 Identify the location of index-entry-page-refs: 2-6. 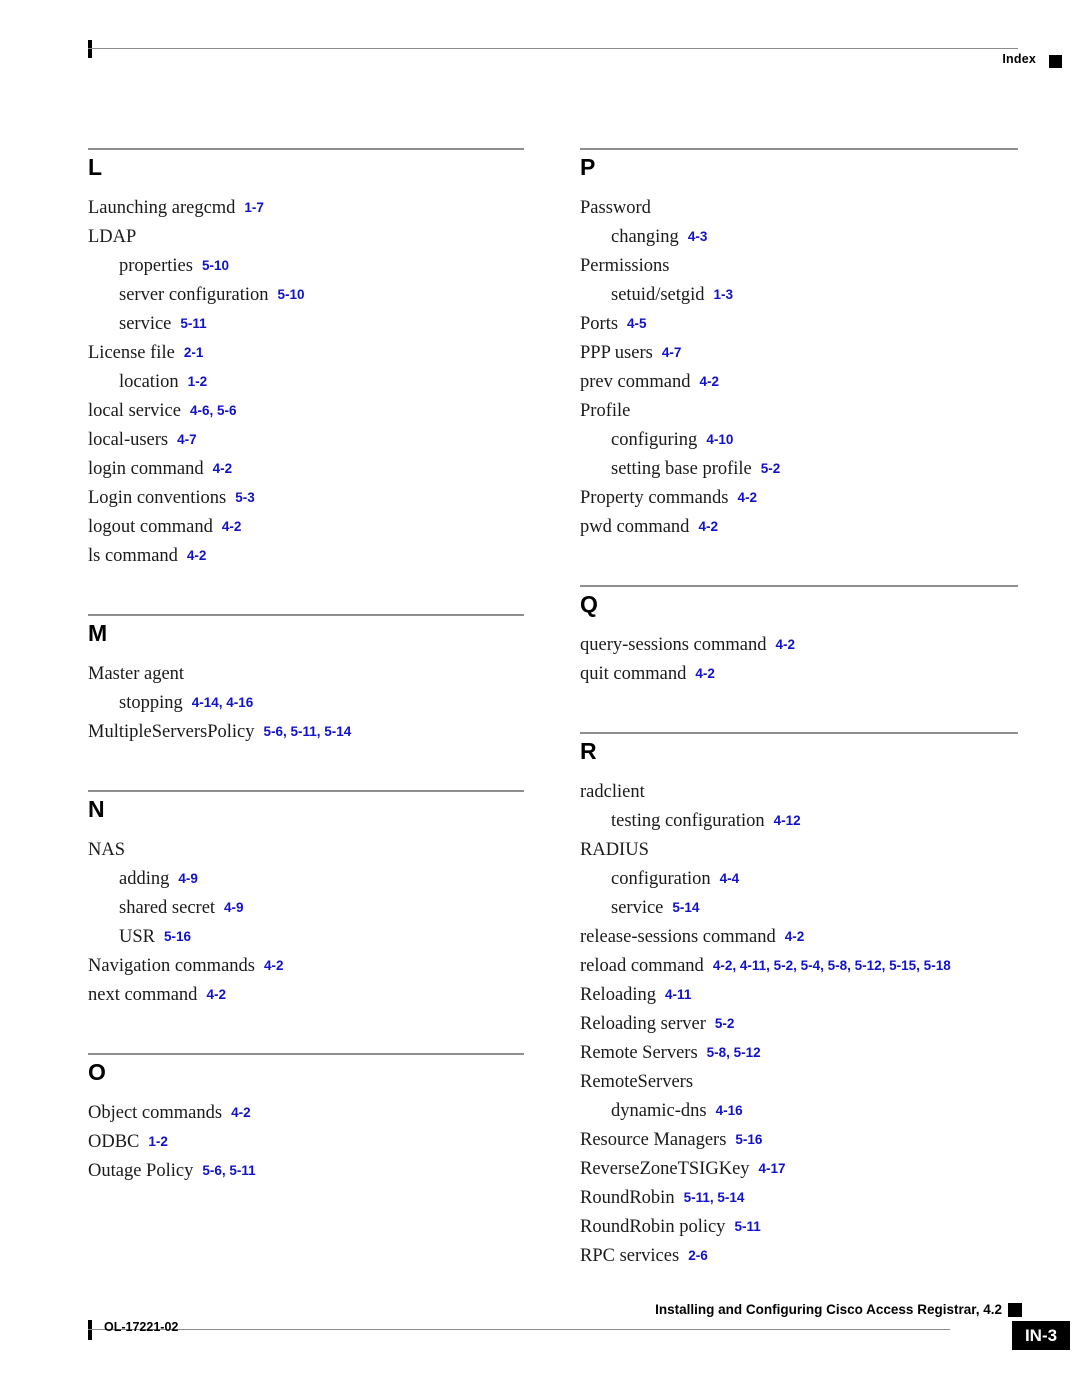
(698, 1255).